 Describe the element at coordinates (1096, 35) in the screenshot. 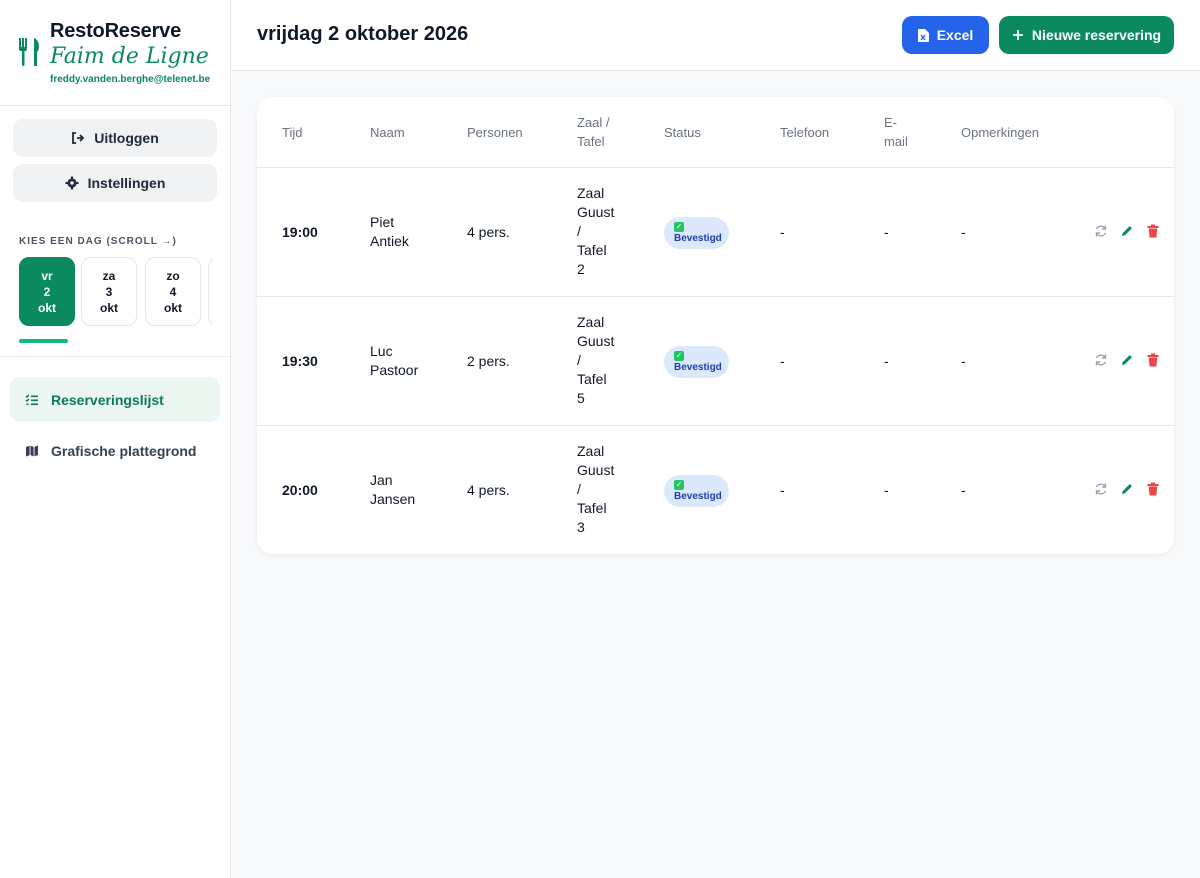

I see `new-reservation-label: Nieuwe reservering` at that location.